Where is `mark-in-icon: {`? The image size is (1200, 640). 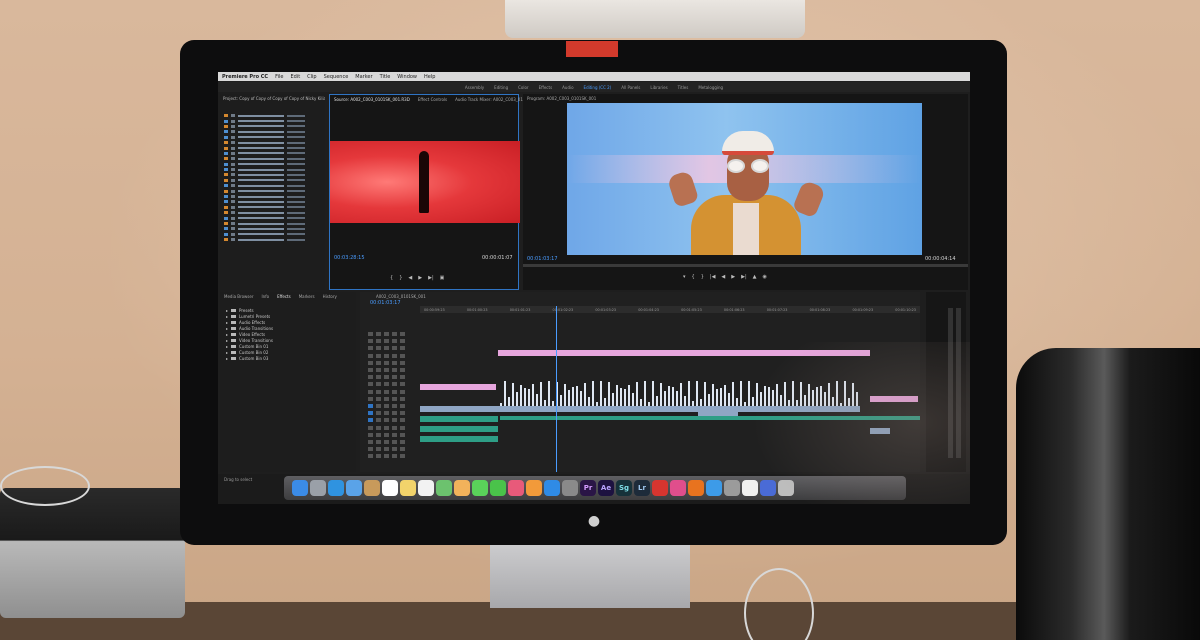
mark-in-icon: { is located at coordinates (391, 278).